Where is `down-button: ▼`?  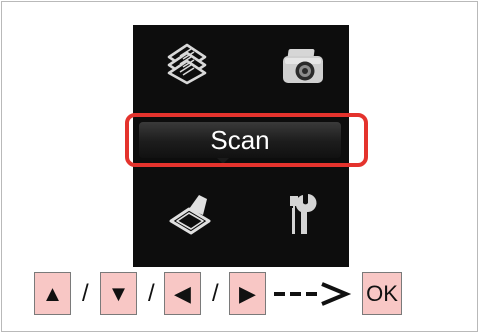
down-button: ▼ is located at coordinates (118, 293).